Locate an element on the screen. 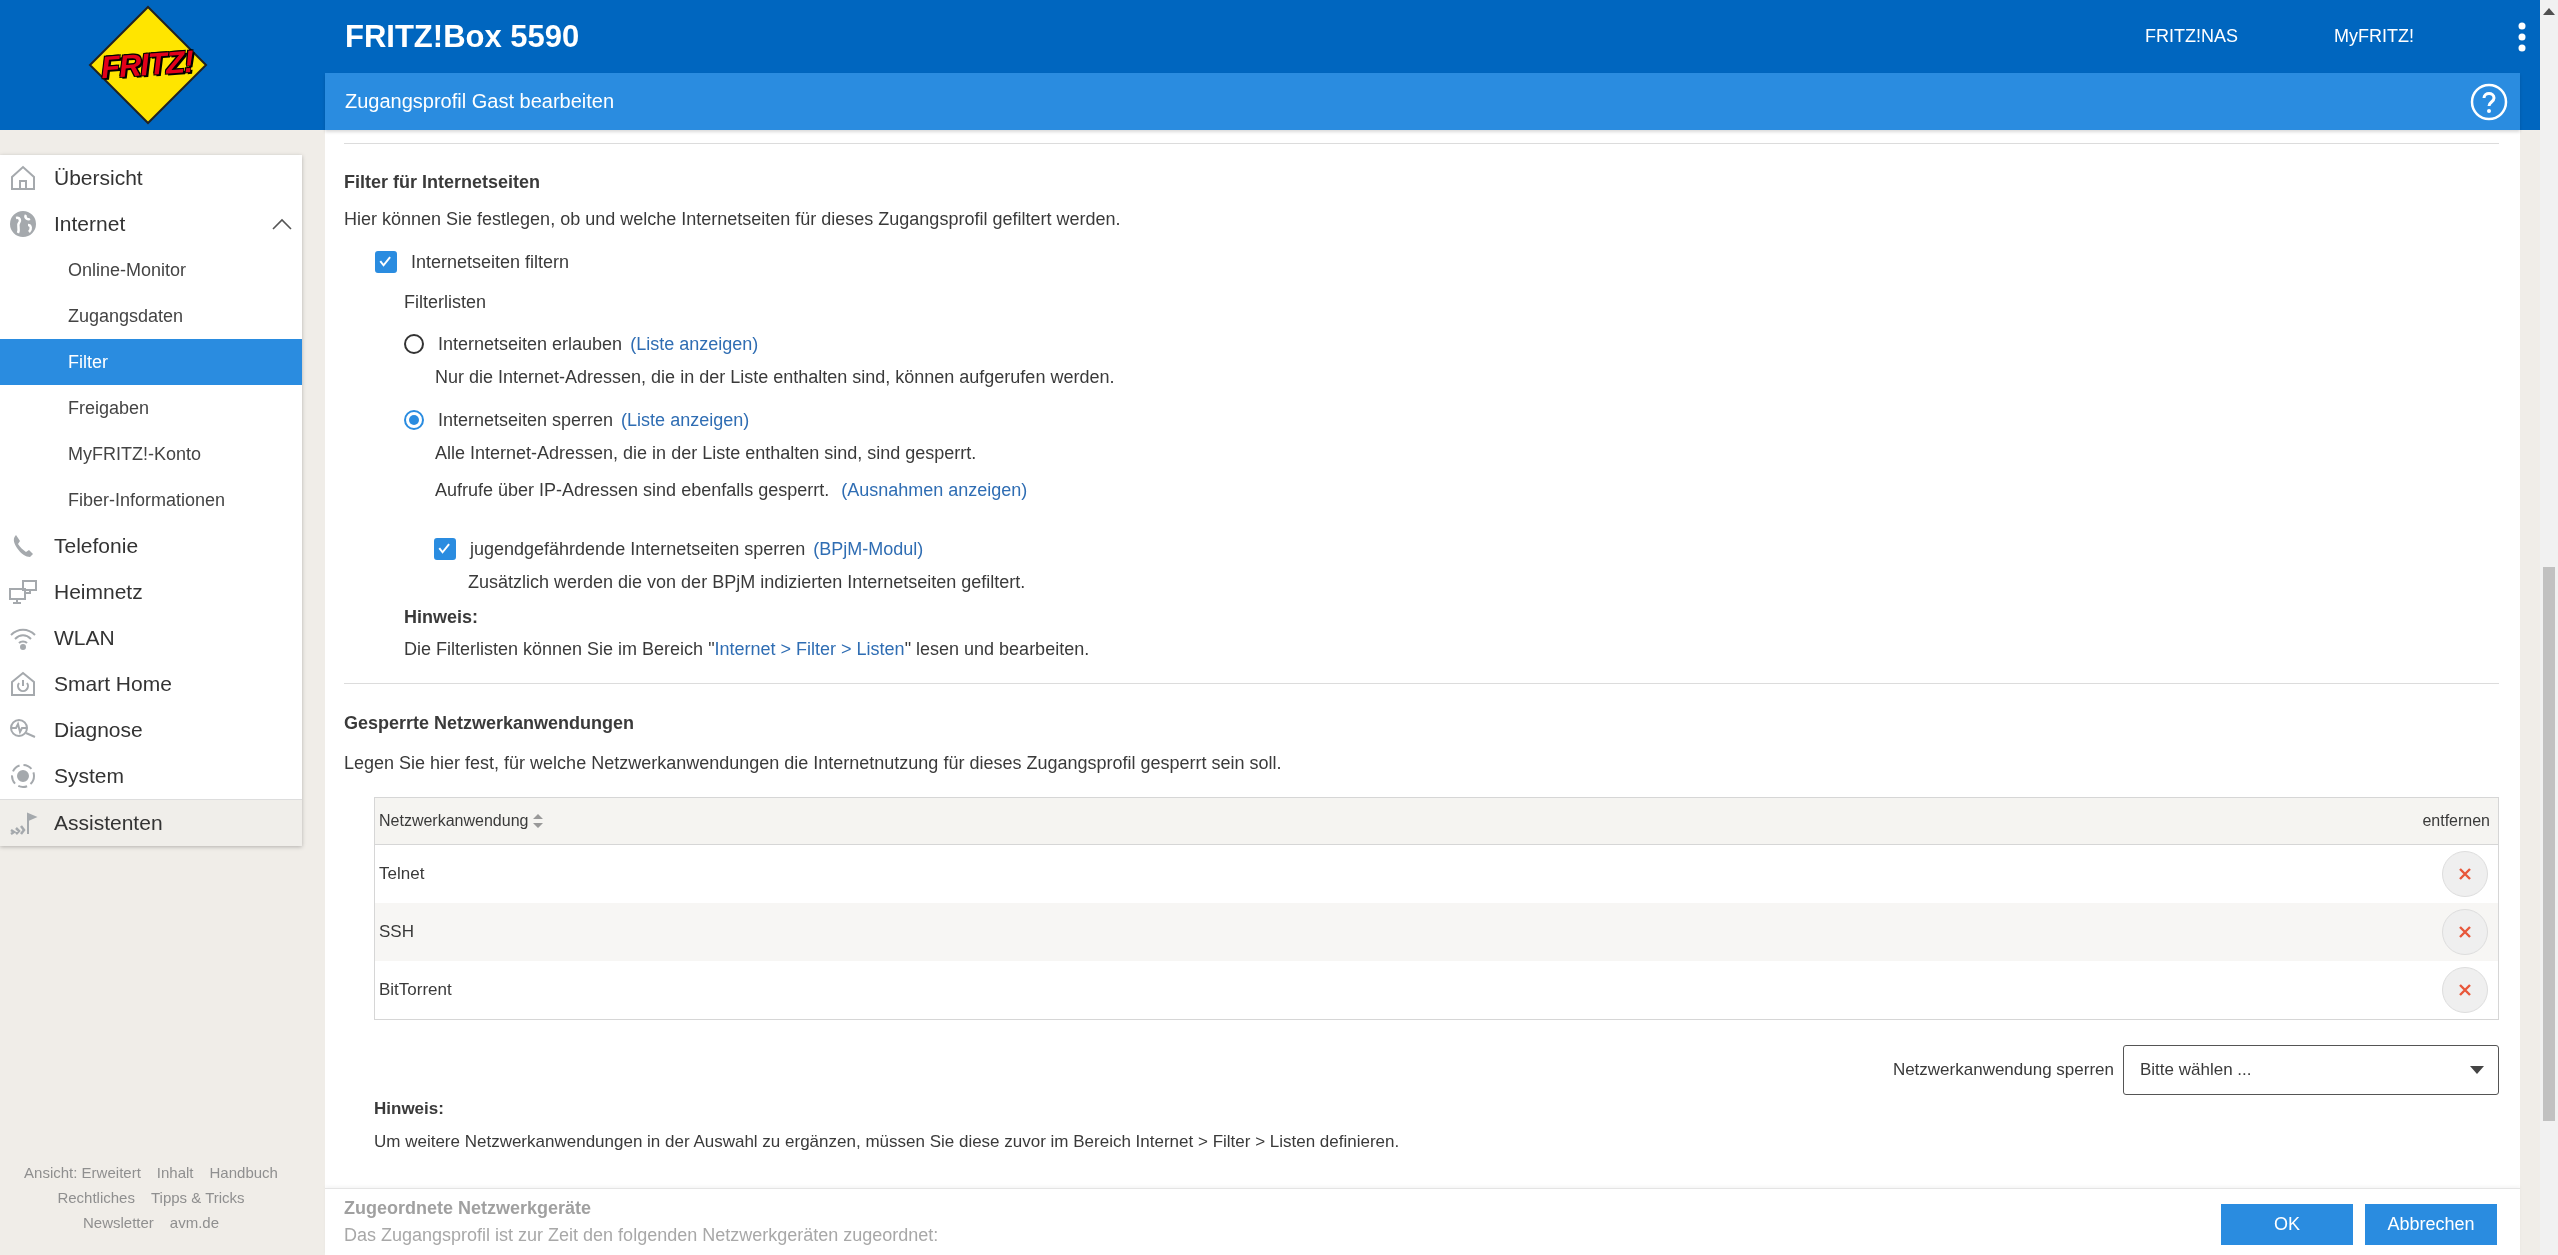 The height and width of the screenshot is (1255, 2558). nav-item: Diagnose is located at coordinates (151, 730).